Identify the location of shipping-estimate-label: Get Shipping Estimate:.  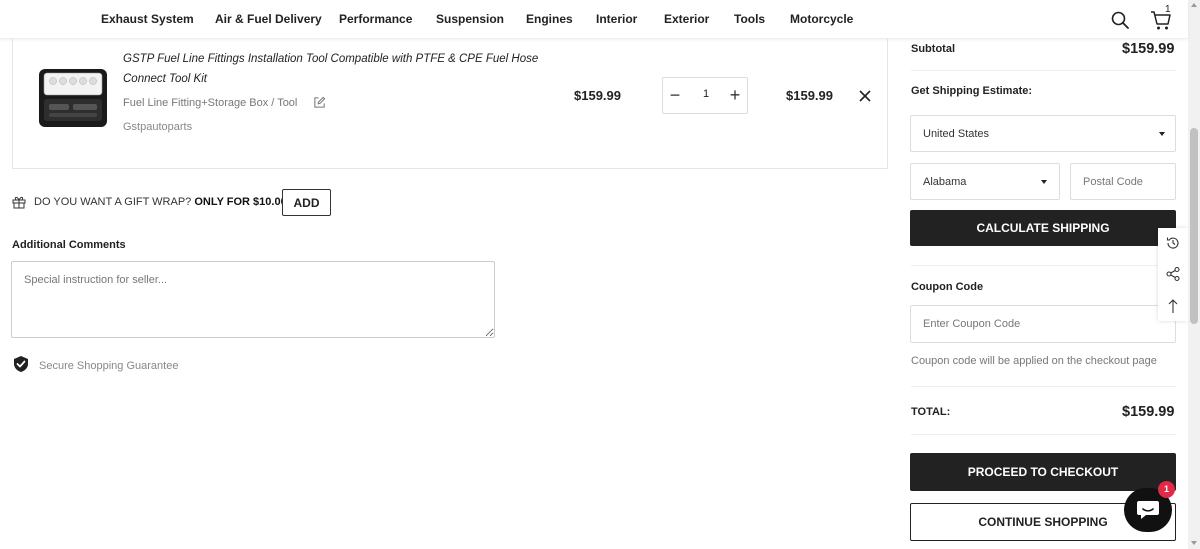
(972, 91).